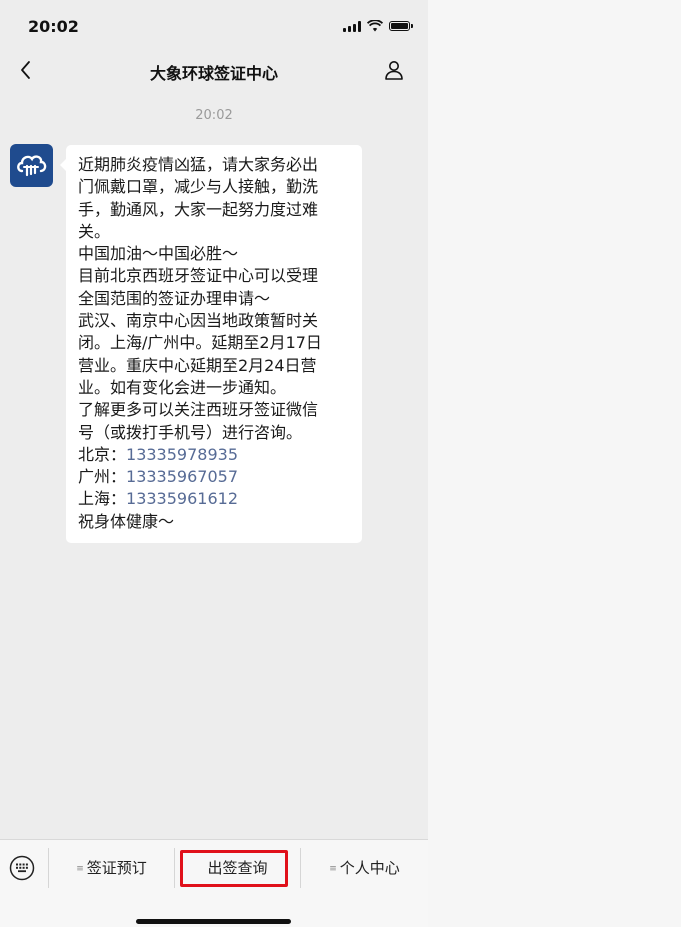 Image resolution: width=681 pixels, height=927 pixels. What do you see at coordinates (53, 26) in the screenshot?
I see `status-time: 20:02` at bounding box center [53, 26].